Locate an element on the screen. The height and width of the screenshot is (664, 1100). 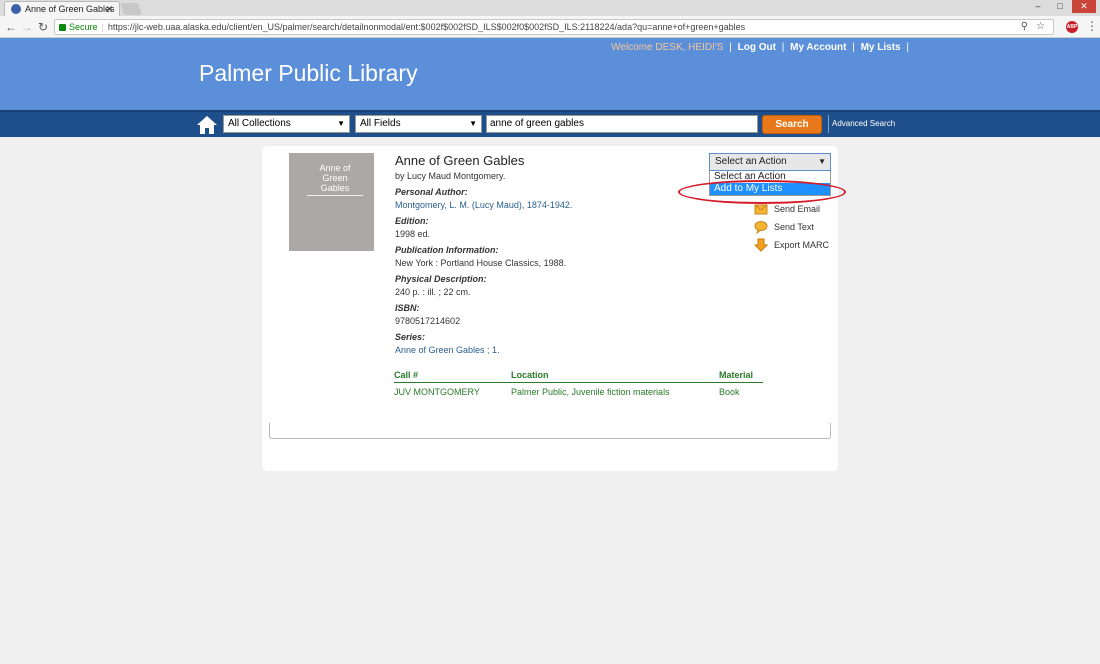
record-title: Anne of Green Gables is located at coordinates (460, 160).